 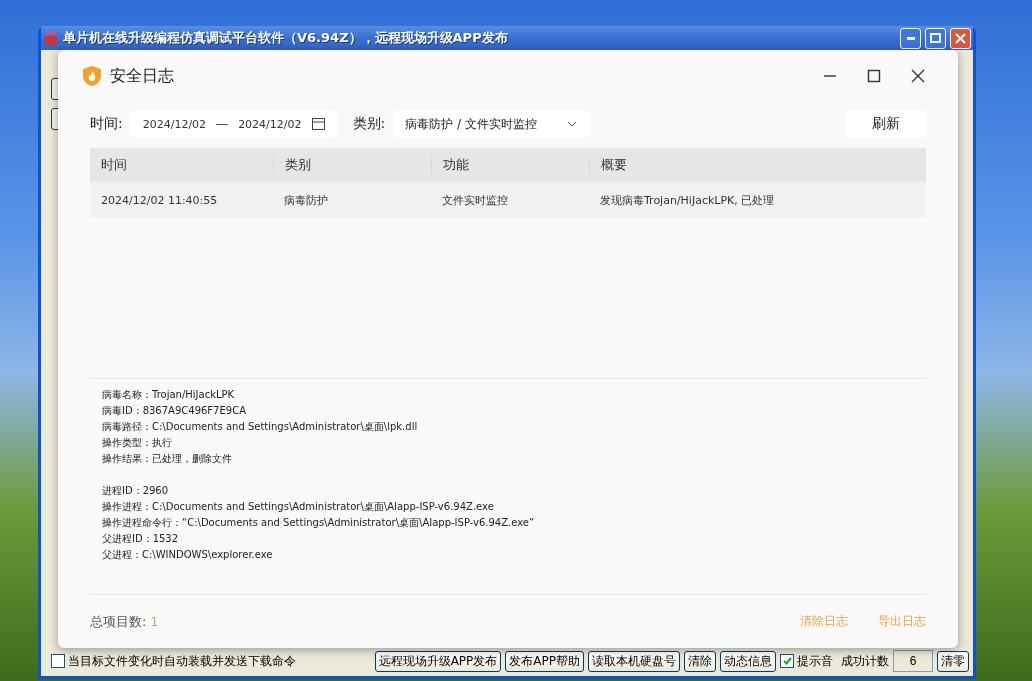 What do you see at coordinates (260, 427) in the screenshot?
I see `detail-line: 病毒路径：C:\Documents and Settings\Administrator\桌面\lpk.dll` at bounding box center [260, 427].